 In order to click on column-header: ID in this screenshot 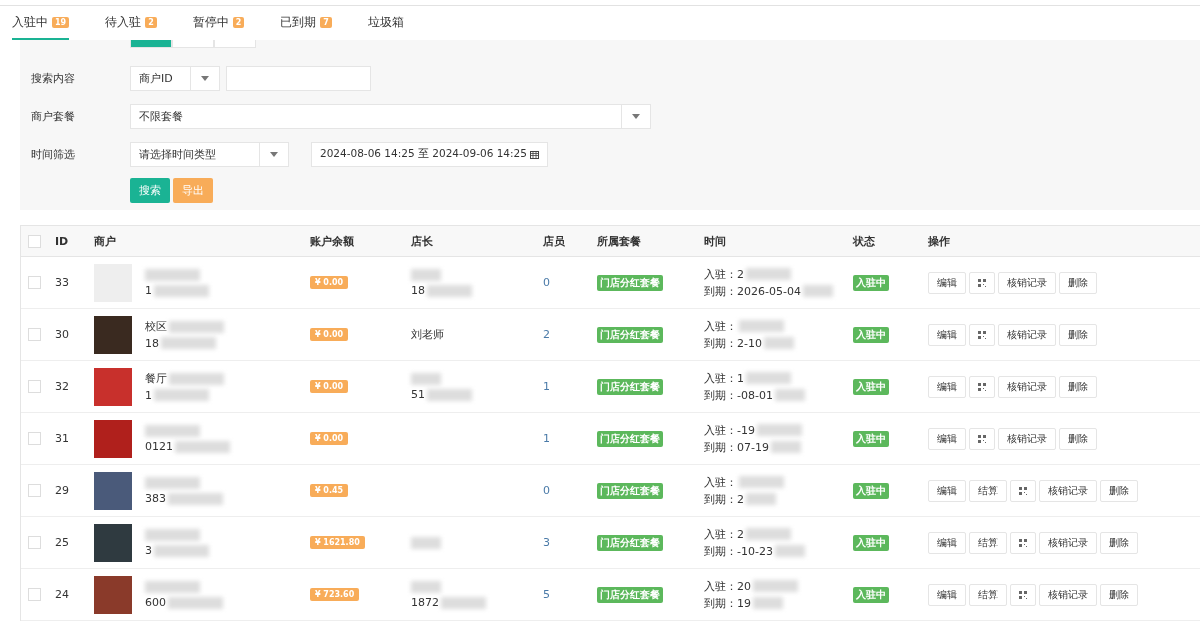, I will do `click(62, 241)`.